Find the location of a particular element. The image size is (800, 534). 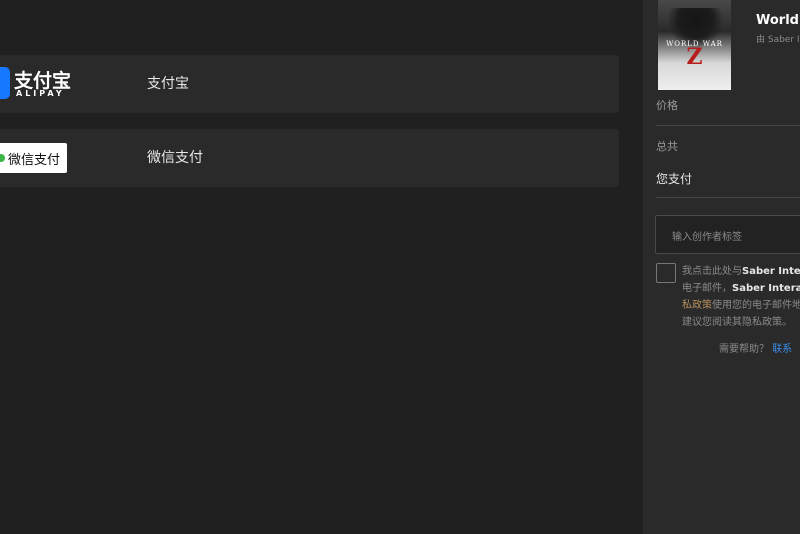

contact-link: 联系 is located at coordinates (782, 349).